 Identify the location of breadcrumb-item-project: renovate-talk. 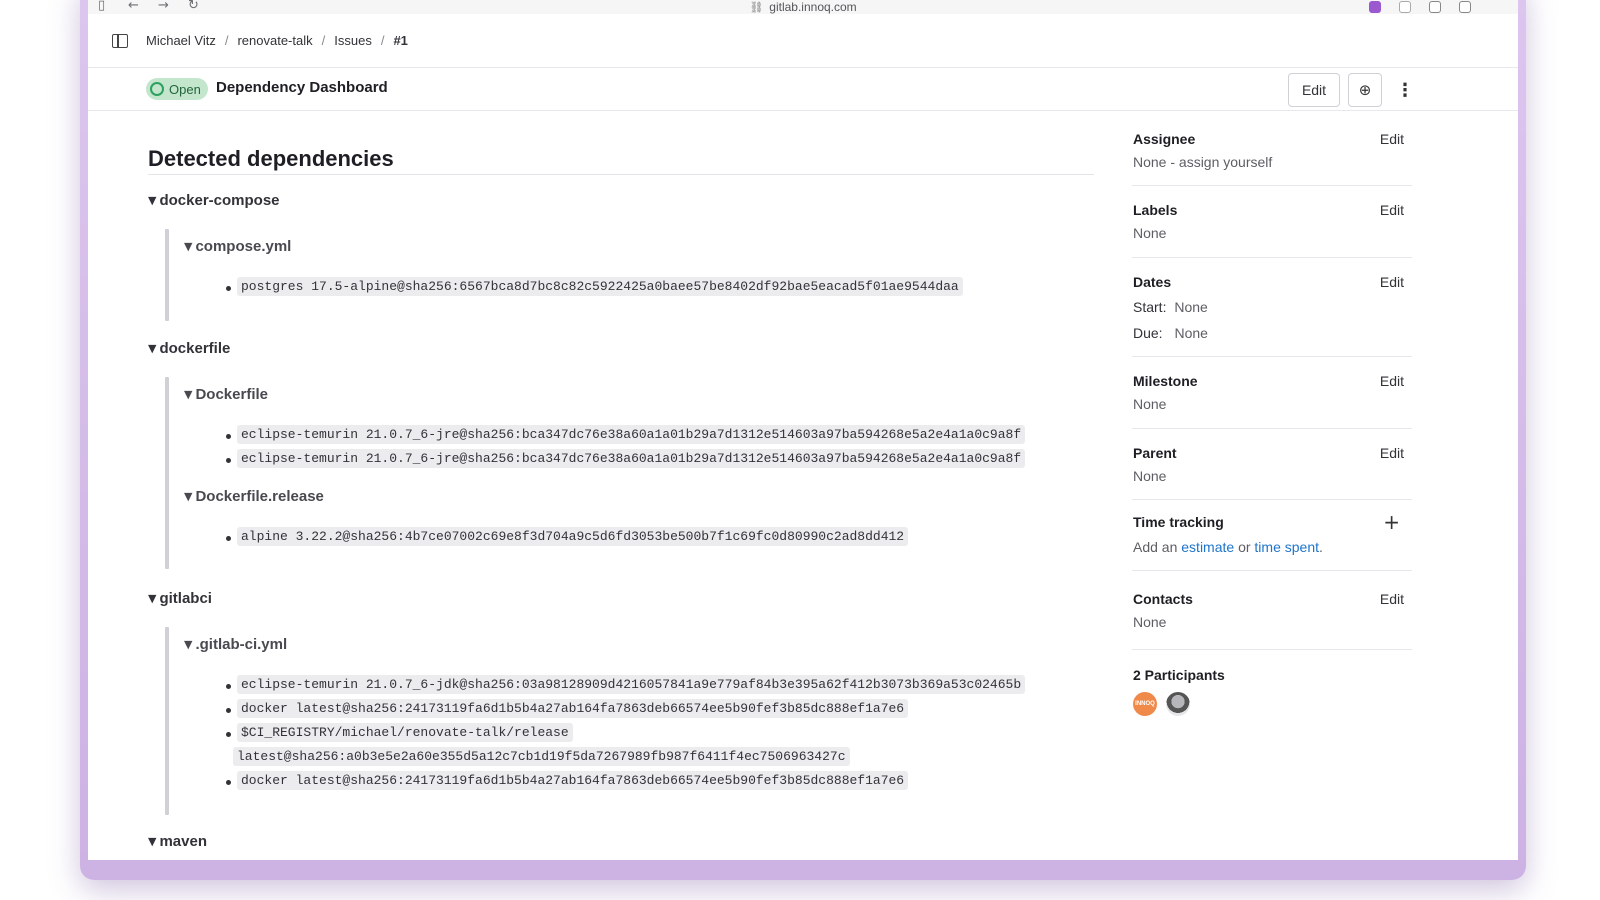
(274, 40).